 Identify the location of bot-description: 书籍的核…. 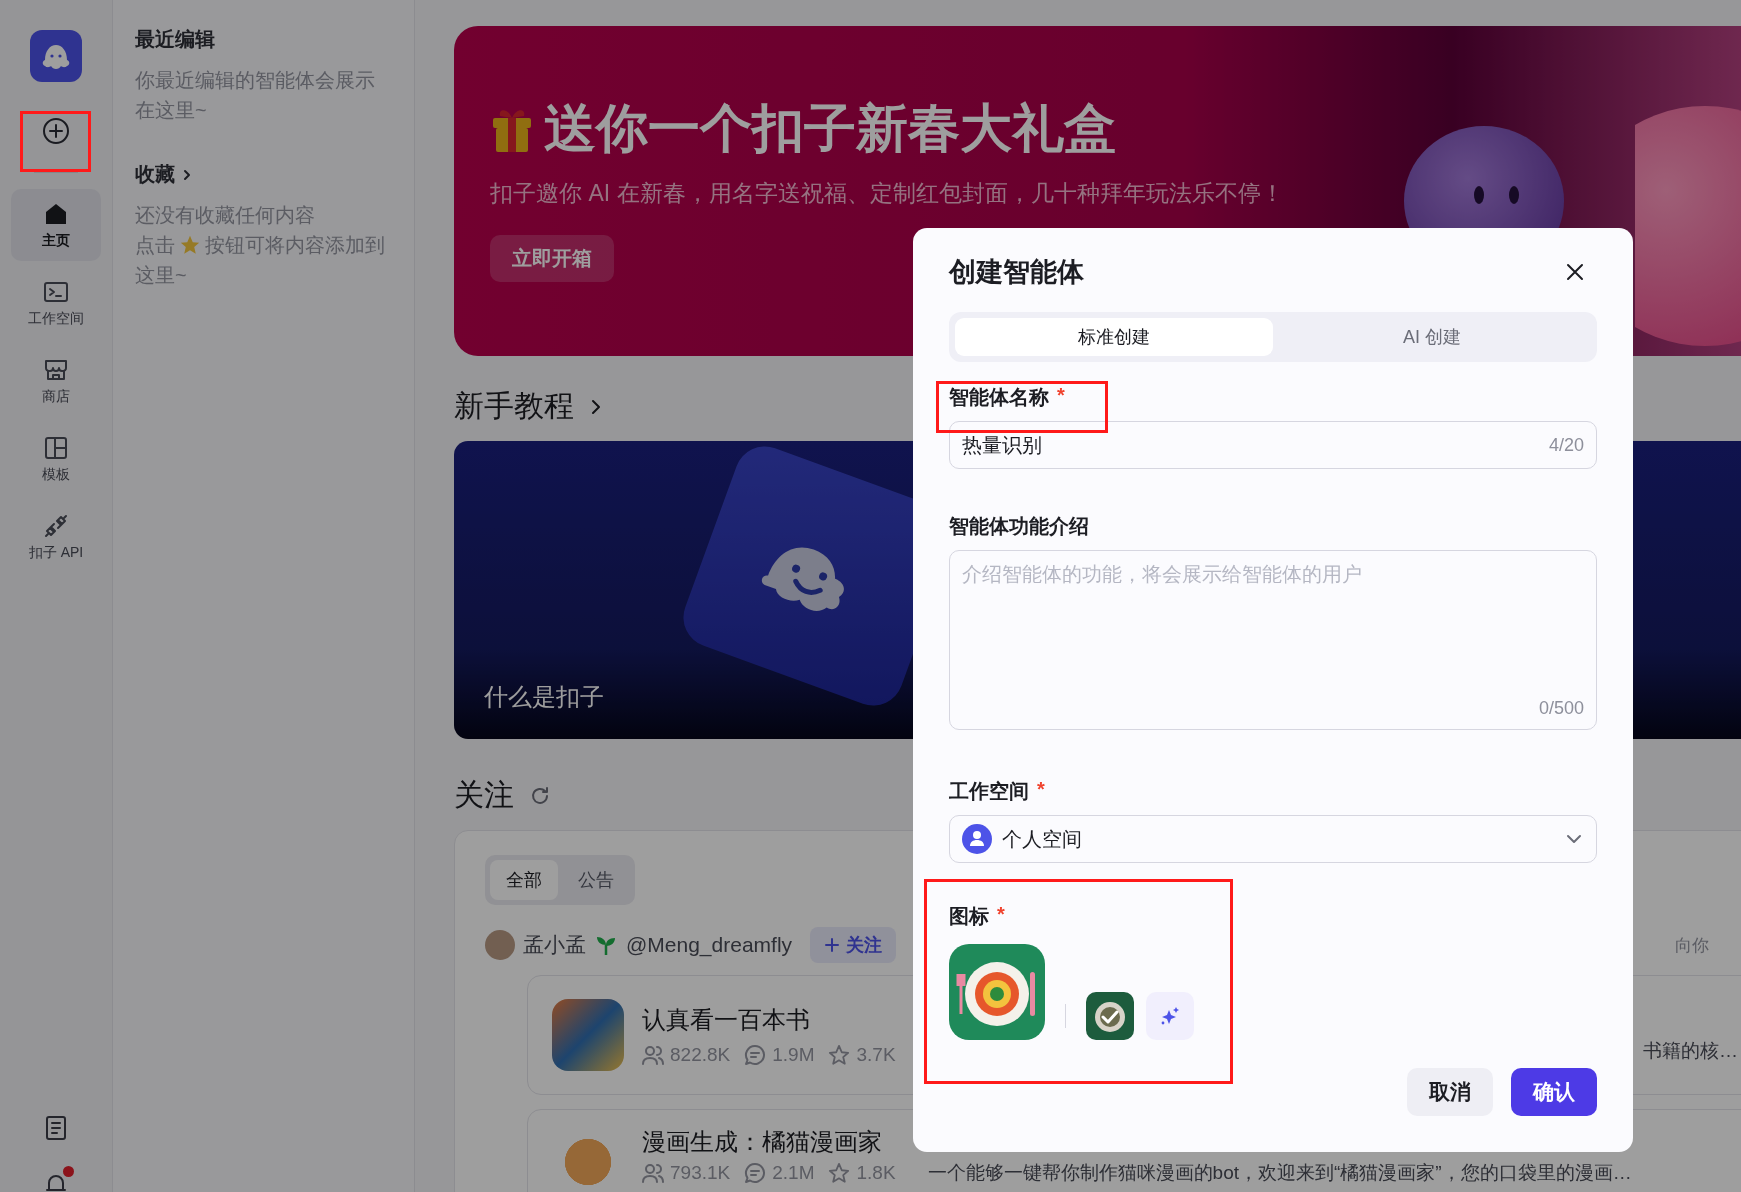
(1690, 1051).